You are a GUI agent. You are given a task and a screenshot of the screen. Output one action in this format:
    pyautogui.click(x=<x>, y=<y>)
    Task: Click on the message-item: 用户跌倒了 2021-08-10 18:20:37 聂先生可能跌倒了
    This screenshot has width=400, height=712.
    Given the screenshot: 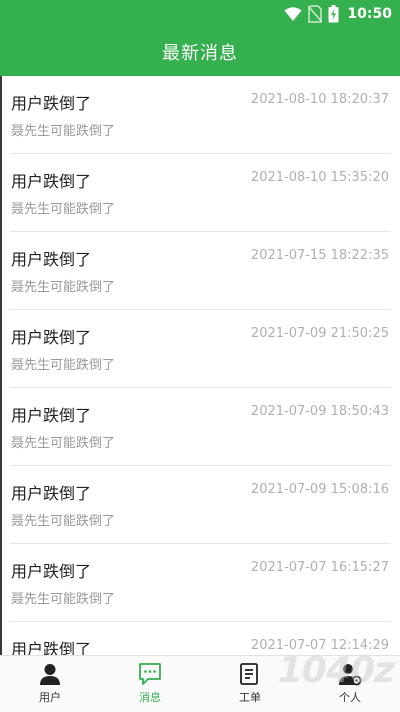 What is the action you would take?
    pyautogui.click(x=200, y=115)
    